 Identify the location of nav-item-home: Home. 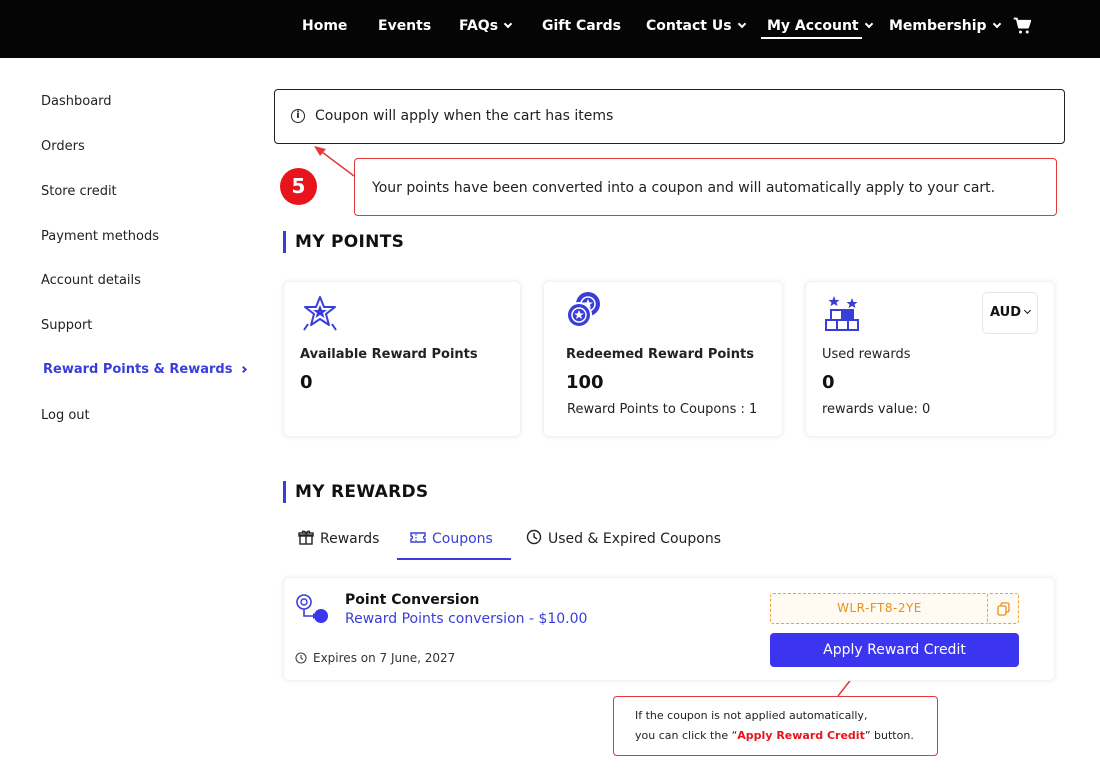
(324, 26).